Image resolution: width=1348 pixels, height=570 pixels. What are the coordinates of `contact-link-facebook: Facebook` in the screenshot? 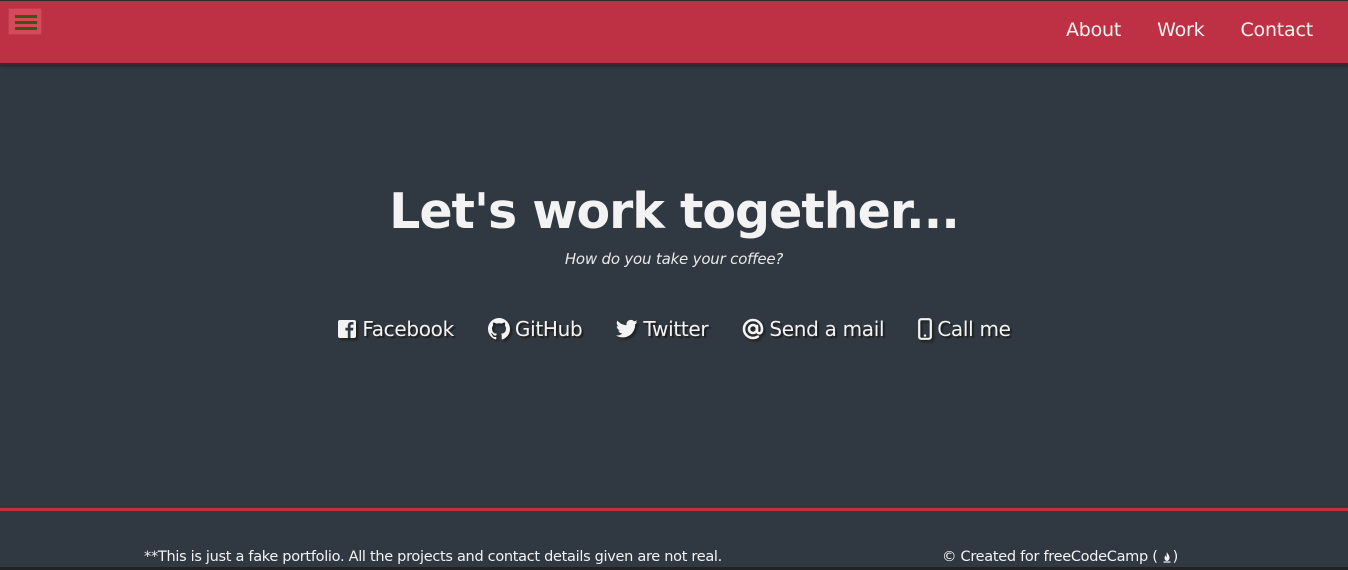 It's located at (395, 329).